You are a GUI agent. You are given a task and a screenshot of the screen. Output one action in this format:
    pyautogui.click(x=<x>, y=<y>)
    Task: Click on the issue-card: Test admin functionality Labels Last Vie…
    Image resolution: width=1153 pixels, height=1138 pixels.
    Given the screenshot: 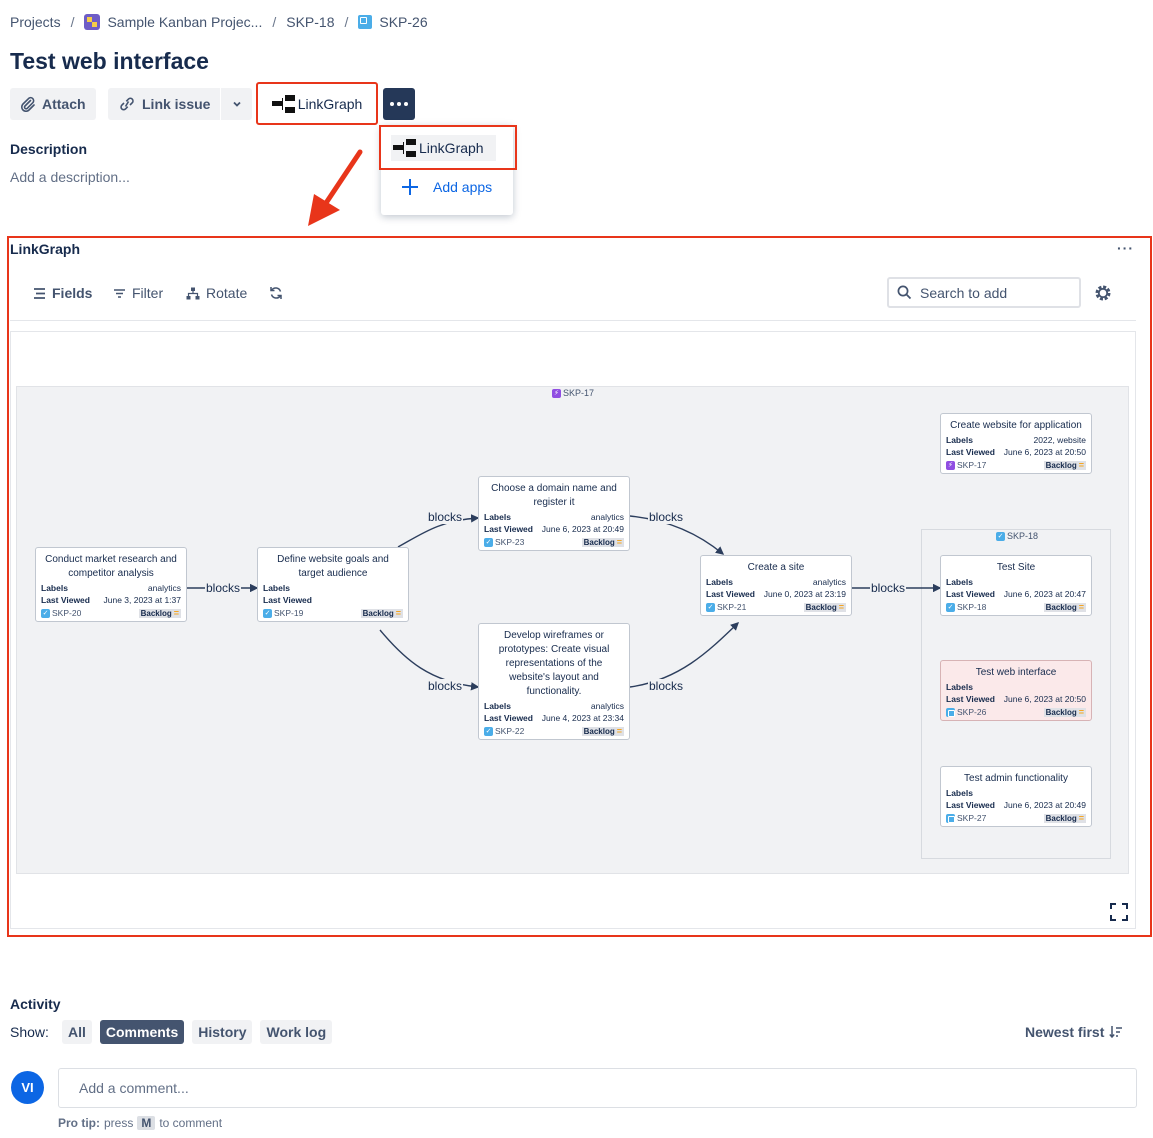 What is the action you would take?
    pyautogui.click(x=1016, y=796)
    